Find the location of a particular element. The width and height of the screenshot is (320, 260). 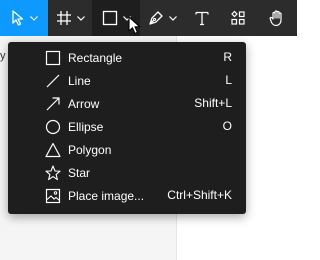

menu-item-shortcut: R is located at coordinates (227, 57).